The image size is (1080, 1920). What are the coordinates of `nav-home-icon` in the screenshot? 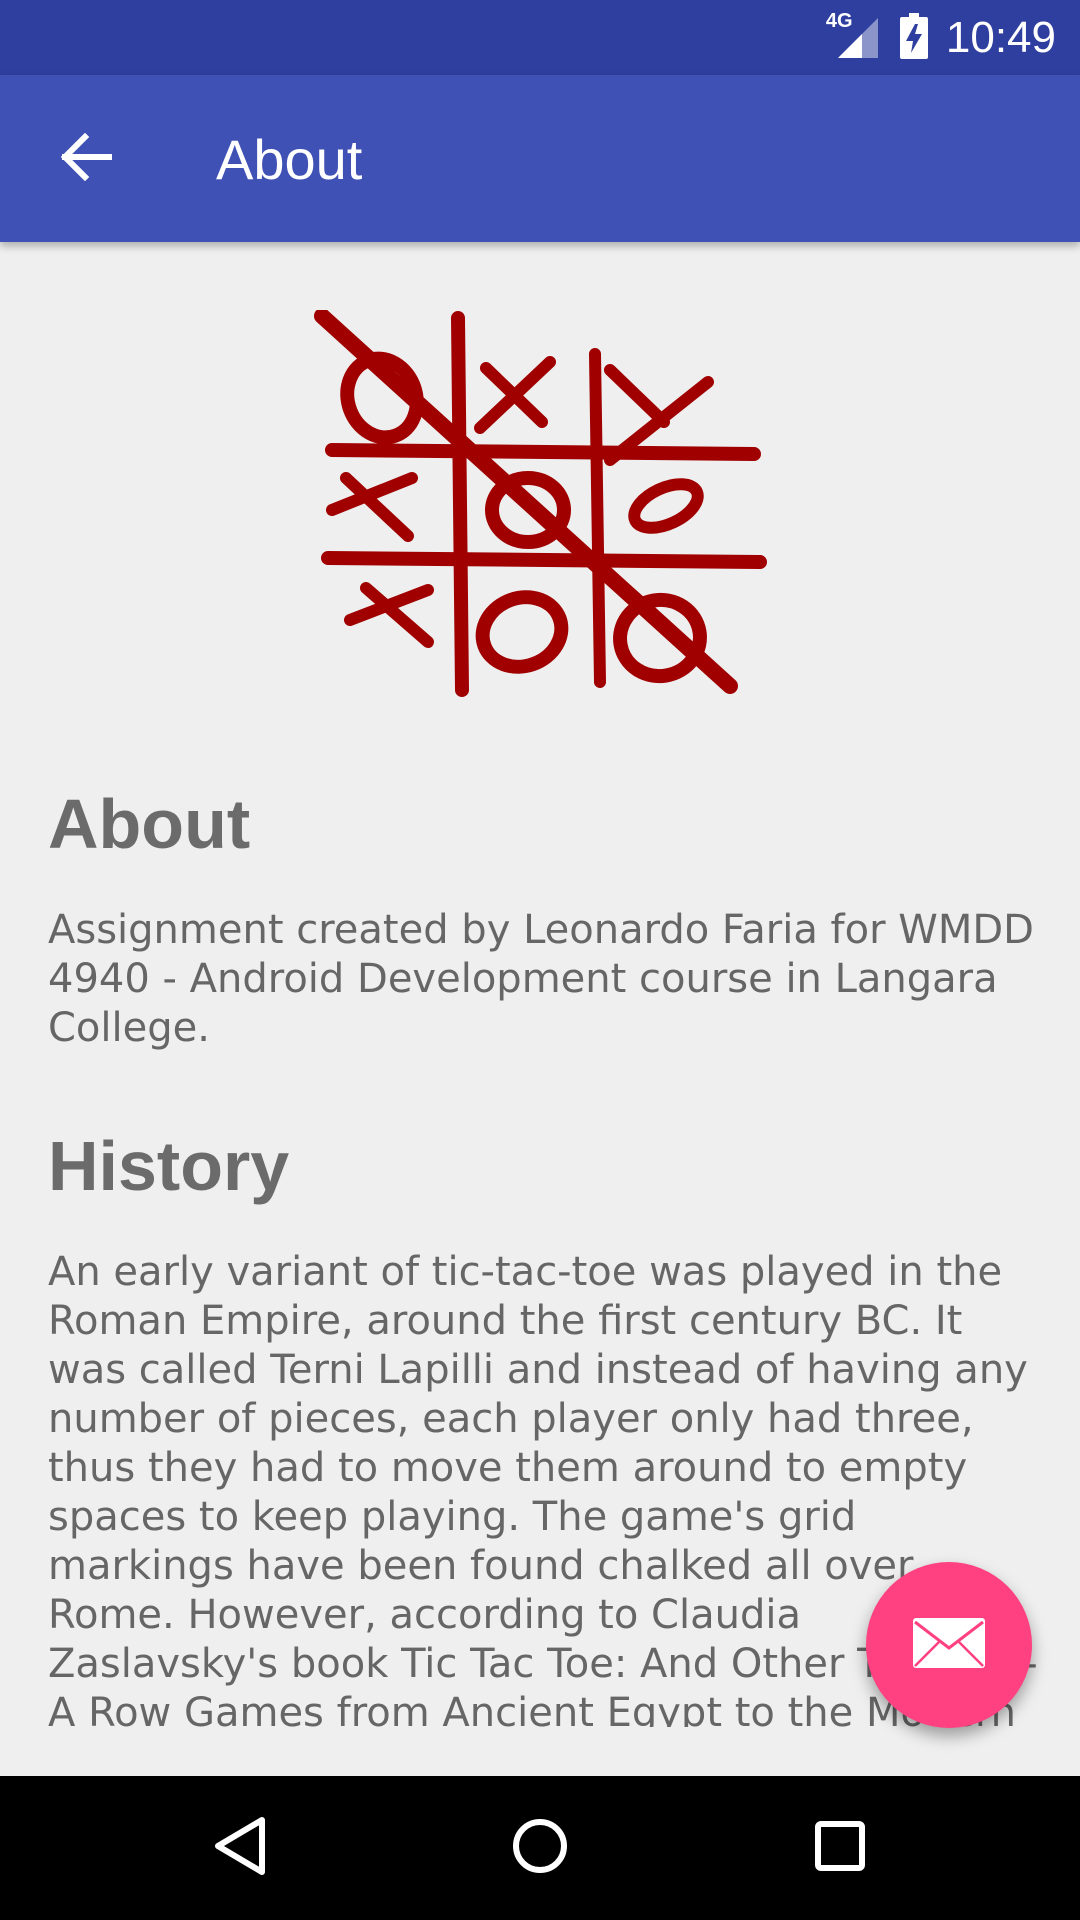 It's located at (540, 1848).